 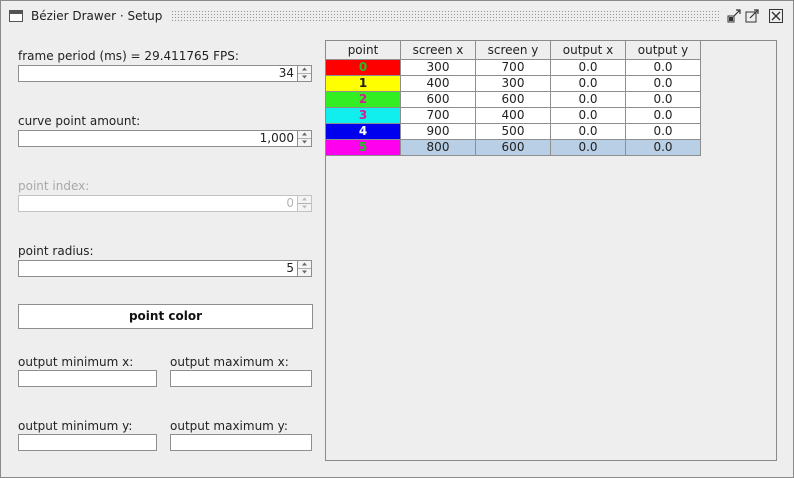 I want to click on screen-y-cell: 700, so click(x=513, y=67).